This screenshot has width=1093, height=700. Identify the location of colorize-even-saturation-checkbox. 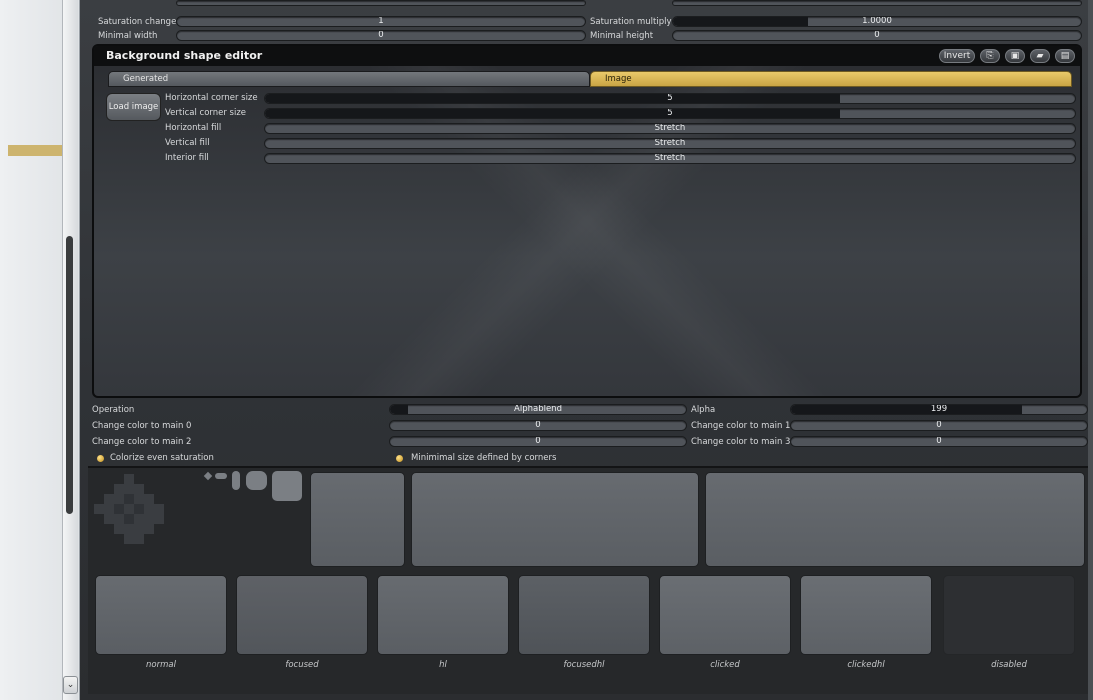
(100, 458).